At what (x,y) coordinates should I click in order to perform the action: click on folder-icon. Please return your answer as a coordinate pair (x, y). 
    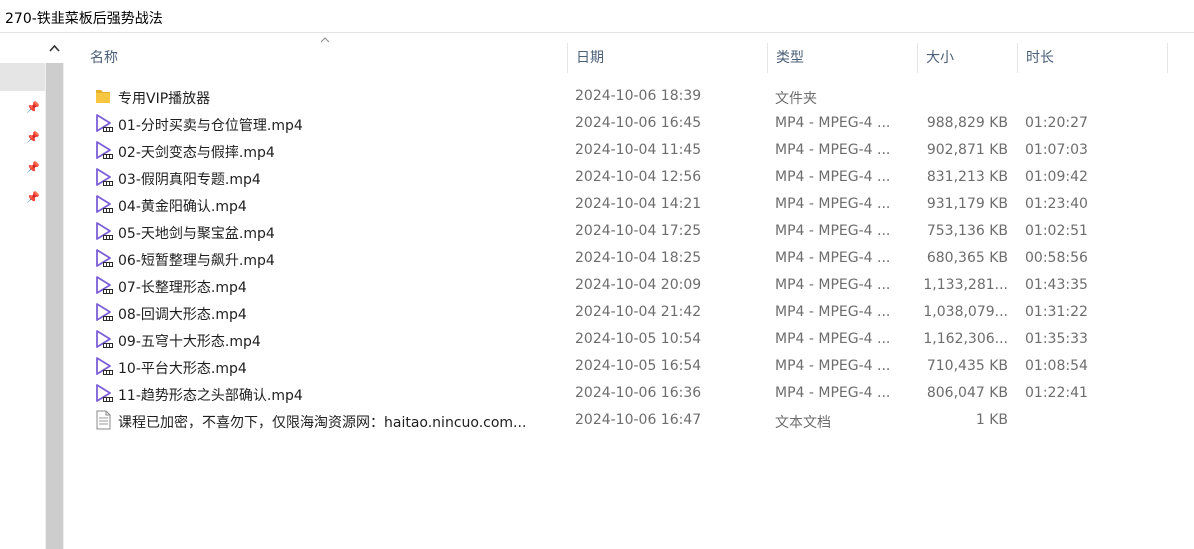
    Looking at the image, I should click on (103, 96).